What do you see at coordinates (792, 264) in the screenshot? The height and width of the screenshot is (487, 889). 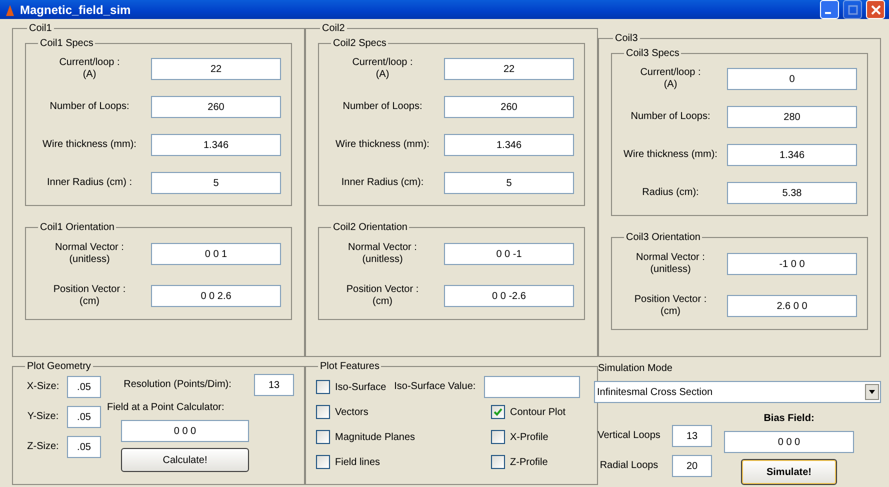 I see `input-field: -1 0 0` at bounding box center [792, 264].